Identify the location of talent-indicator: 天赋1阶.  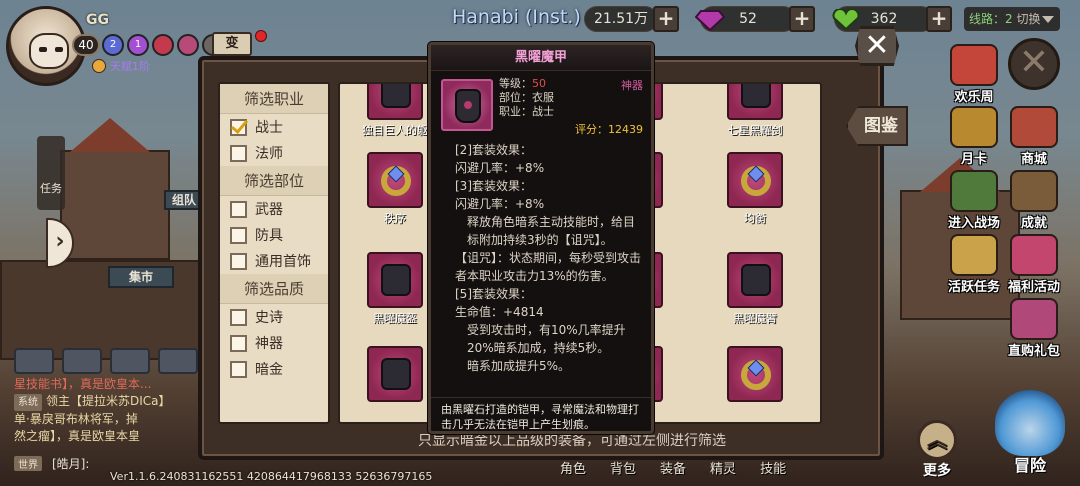
(121, 66).